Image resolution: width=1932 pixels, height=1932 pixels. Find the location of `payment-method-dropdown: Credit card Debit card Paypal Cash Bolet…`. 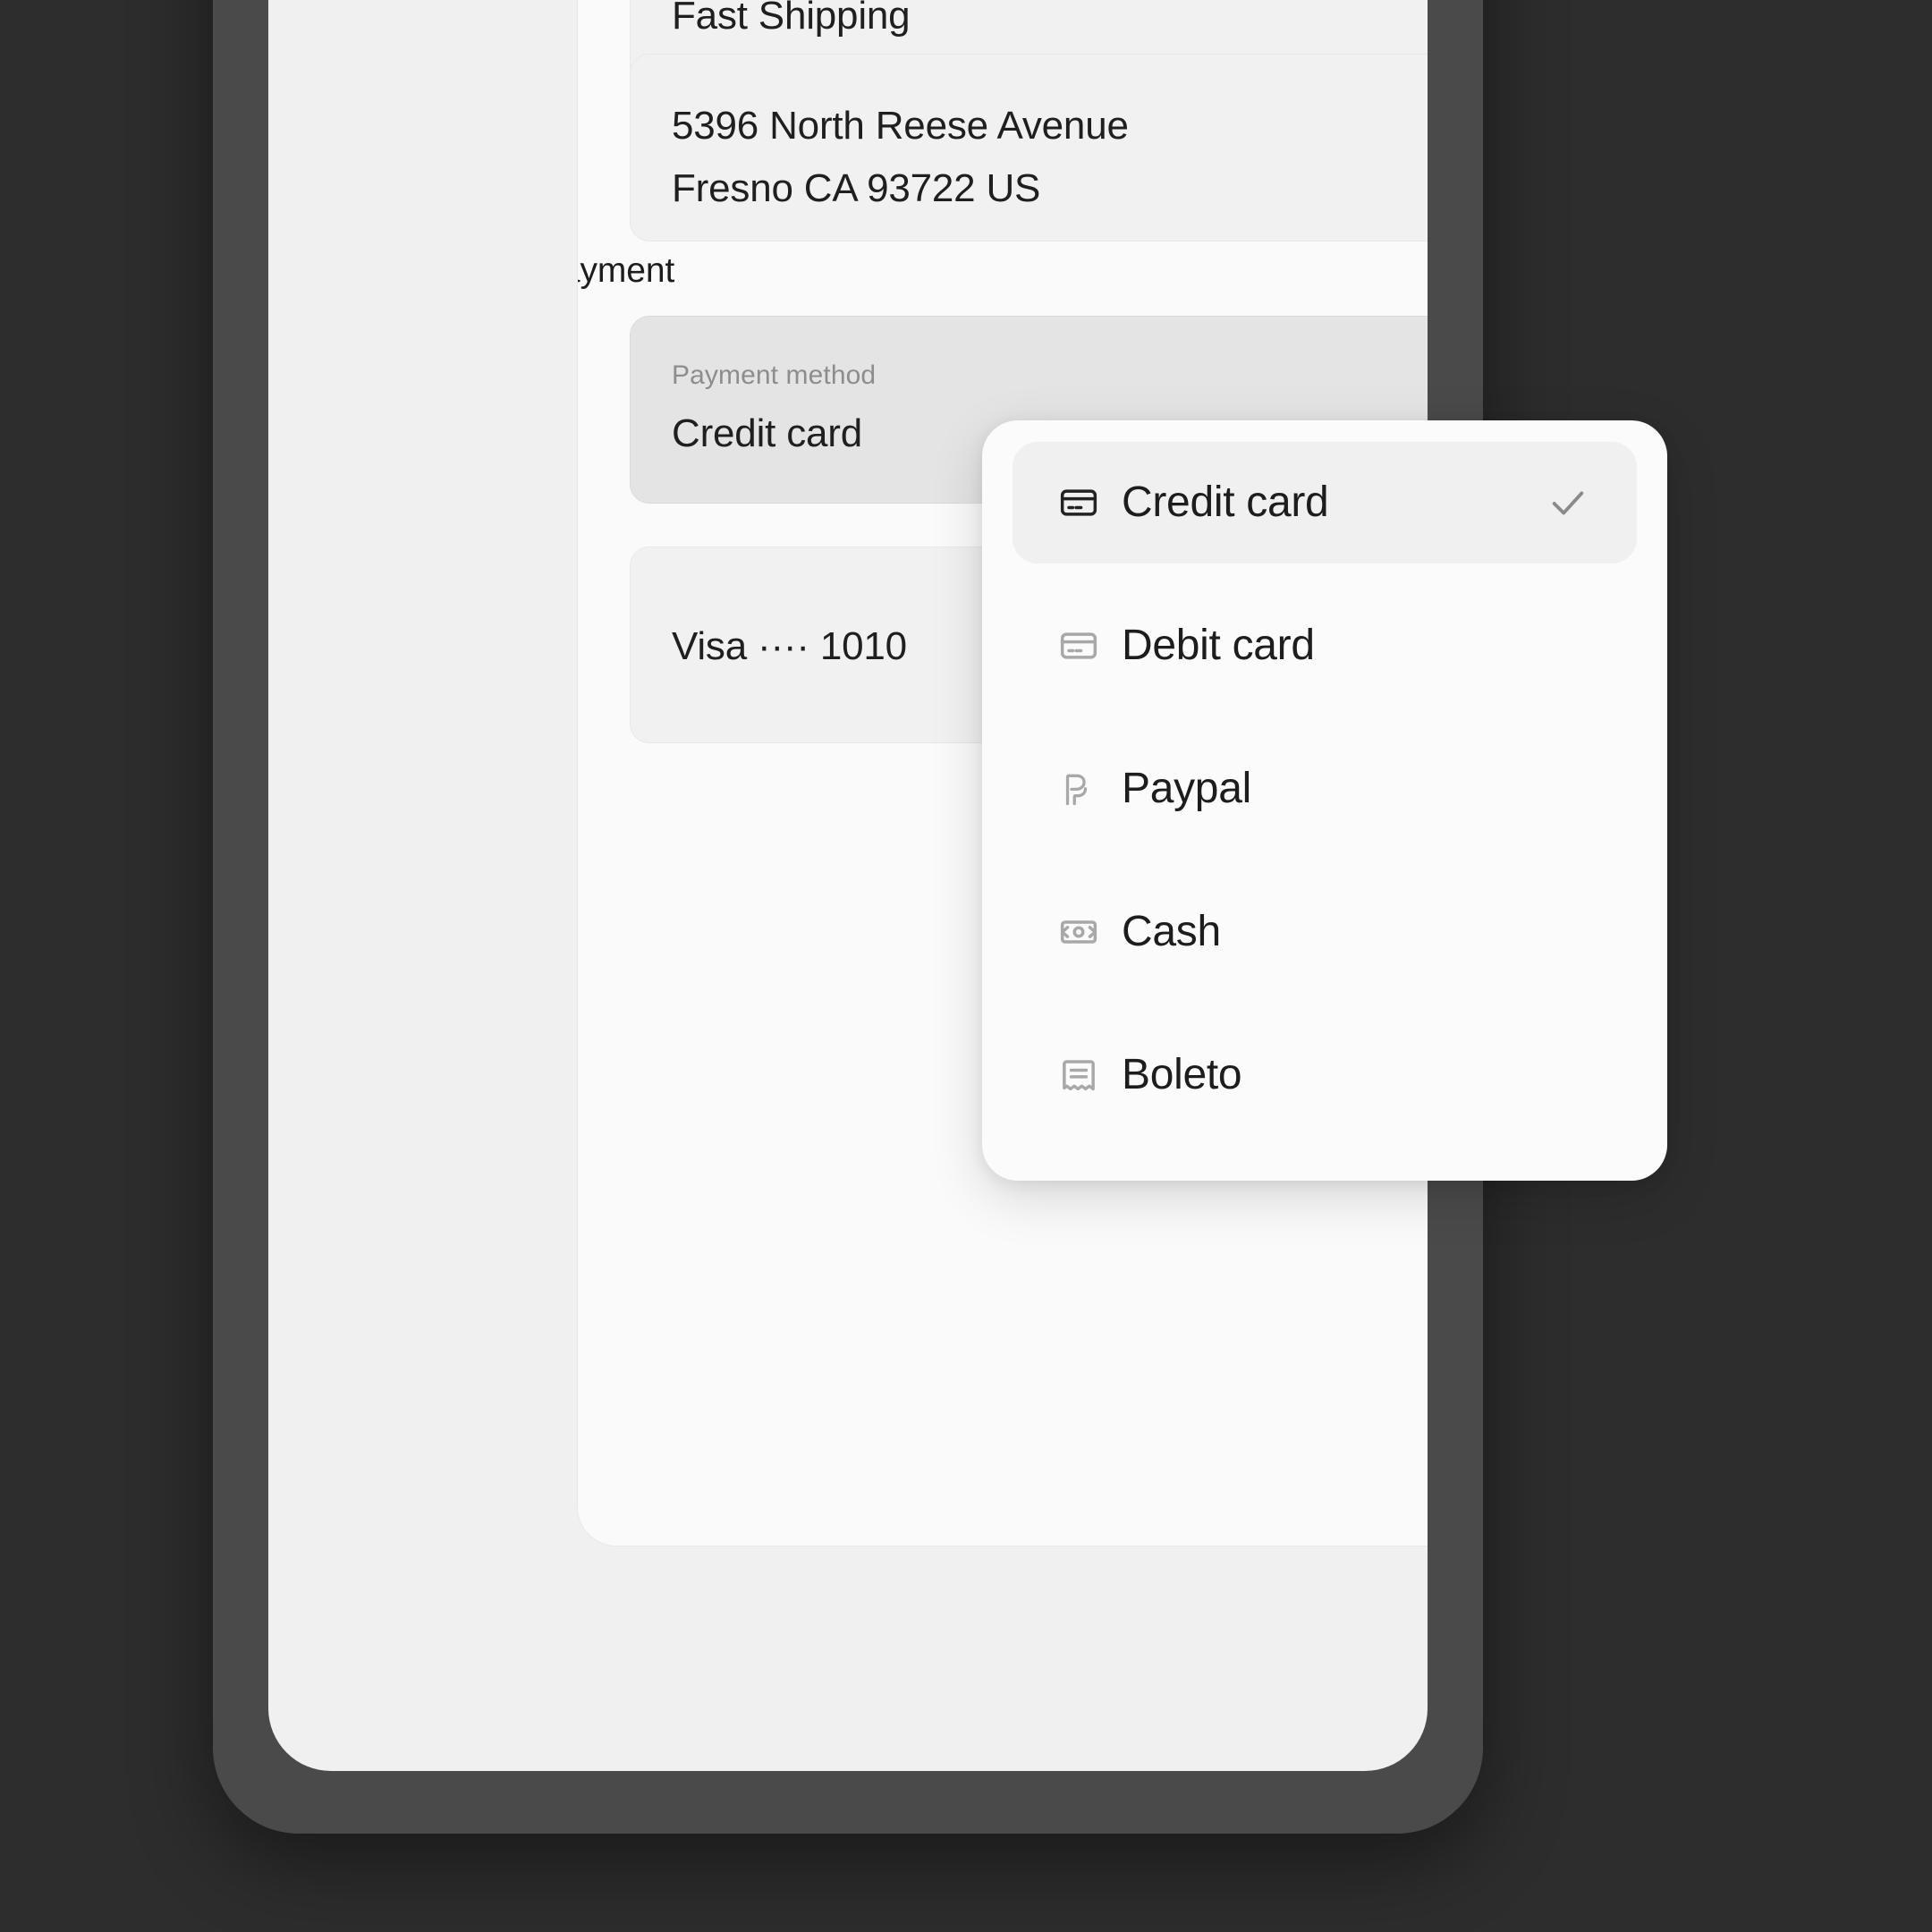

payment-method-dropdown: Credit card Debit card Paypal Cash Bolet… is located at coordinates (1324, 800).